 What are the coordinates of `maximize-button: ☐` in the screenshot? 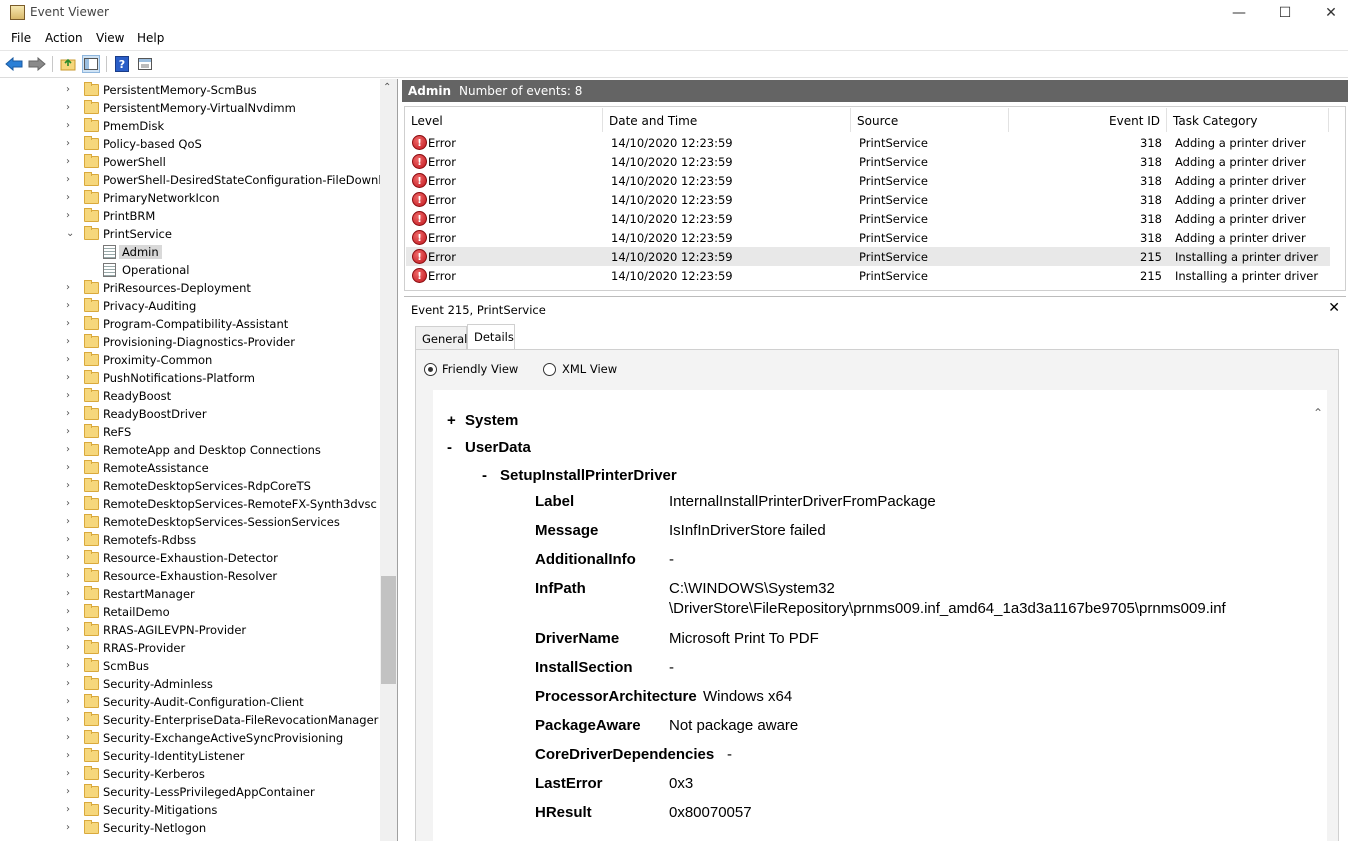 It's located at (1285, 13).